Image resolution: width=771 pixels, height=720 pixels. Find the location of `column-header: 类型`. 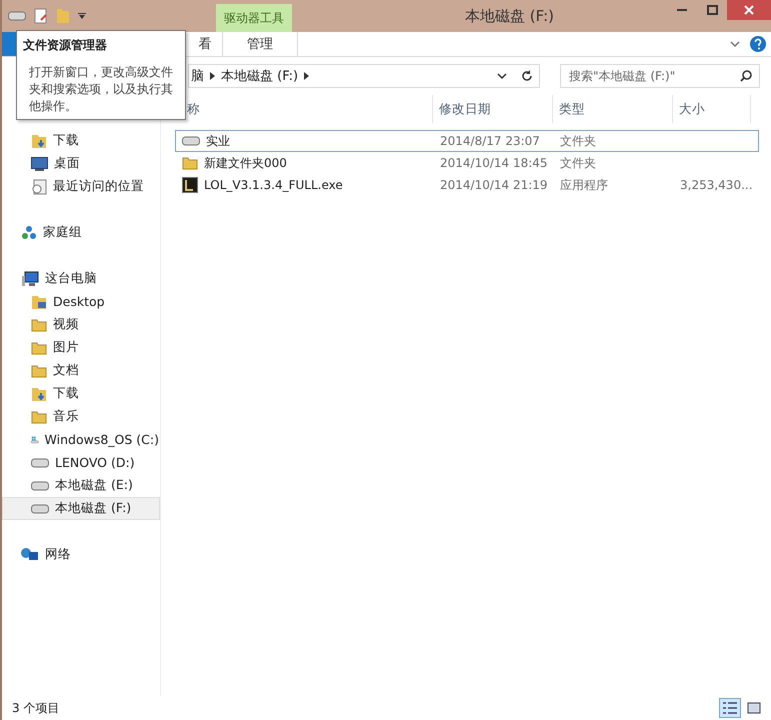

column-header: 类型 is located at coordinates (613, 109).